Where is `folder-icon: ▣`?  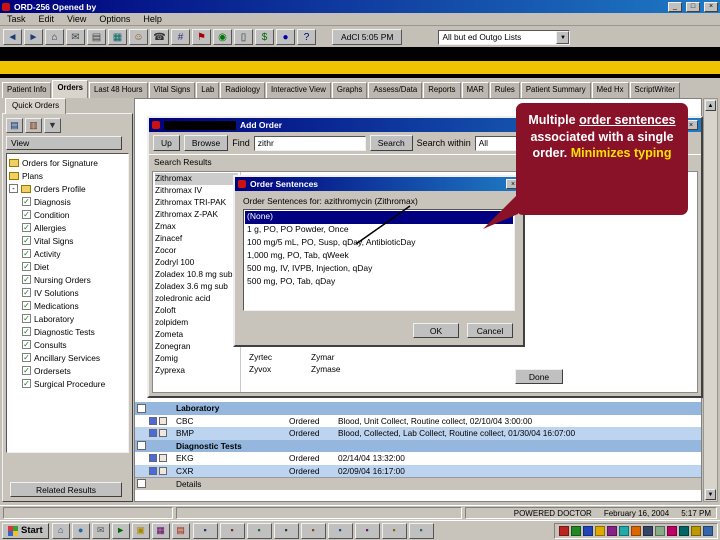
folder-icon: ▣ is located at coordinates (140, 530).